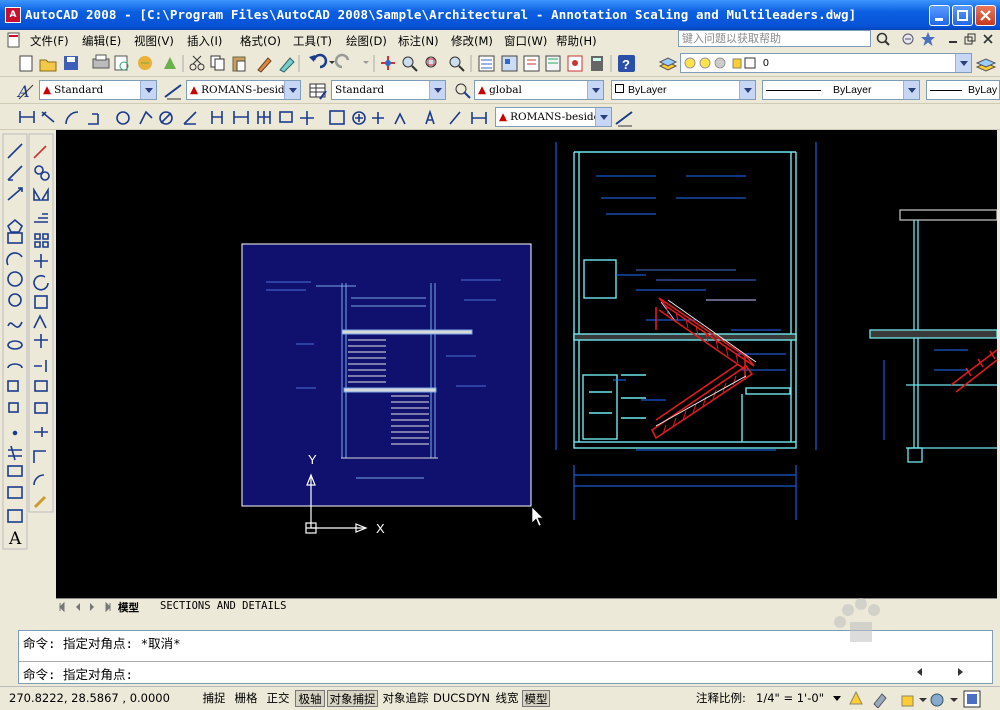 This screenshot has height=710, width=1000. Describe the element at coordinates (310, 698) in the screenshot. I see `polar-toggle: 极轴` at that location.